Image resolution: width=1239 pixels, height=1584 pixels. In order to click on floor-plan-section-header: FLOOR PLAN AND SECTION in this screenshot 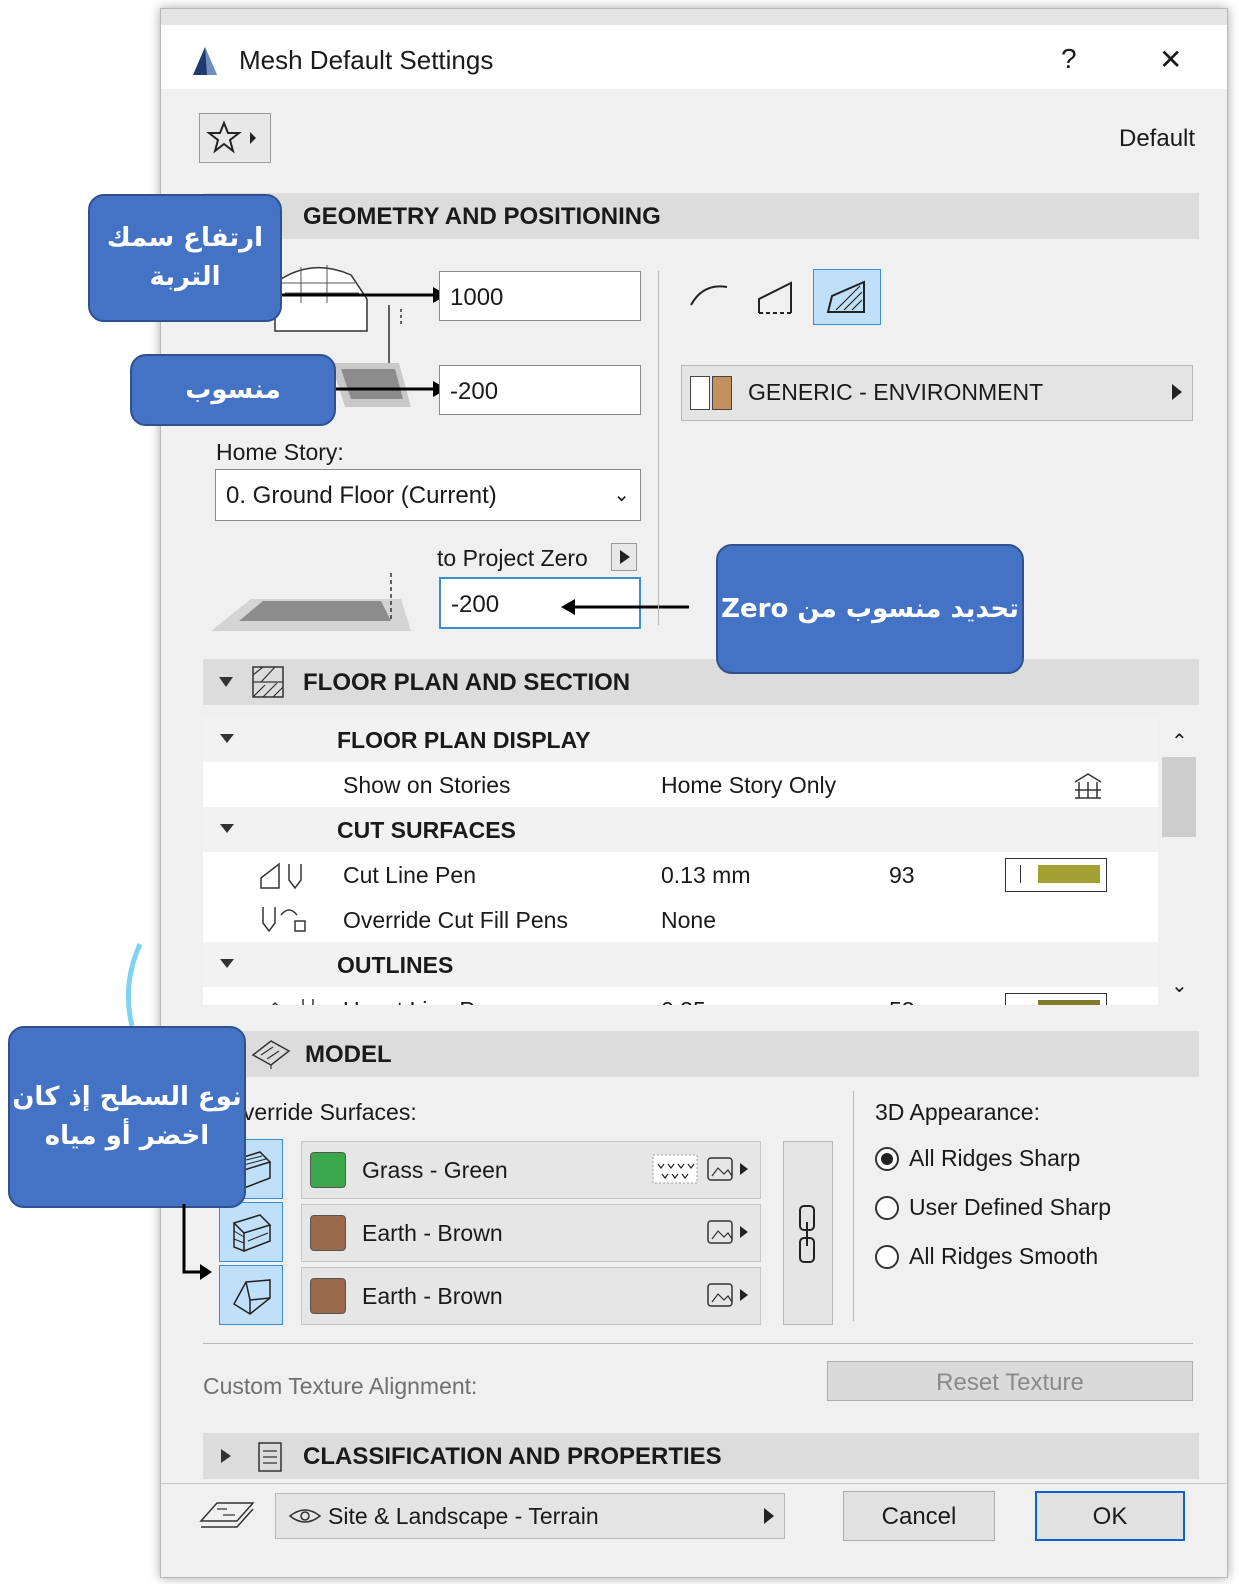, I will do `click(701, 682)`.